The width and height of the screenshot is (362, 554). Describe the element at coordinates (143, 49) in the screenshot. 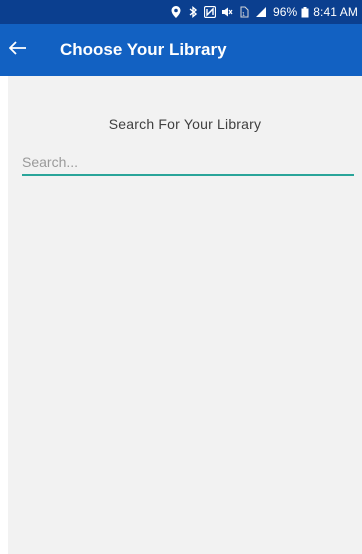

I see `page-title: Choose Your Library` at that location.